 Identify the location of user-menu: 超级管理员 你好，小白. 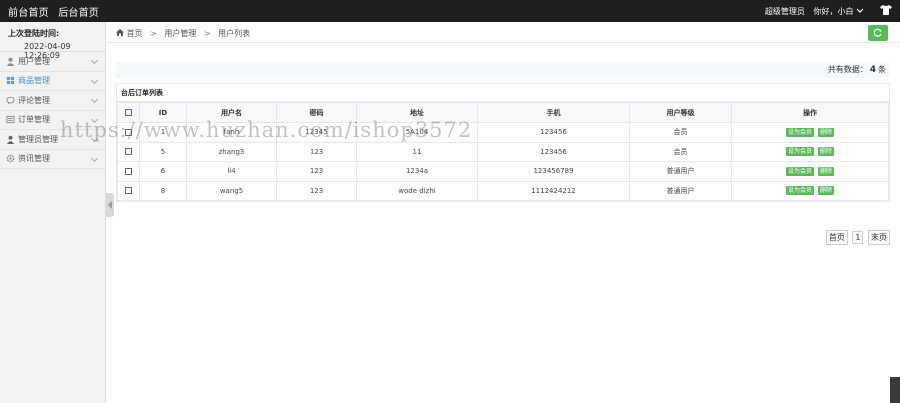
(814, 11).